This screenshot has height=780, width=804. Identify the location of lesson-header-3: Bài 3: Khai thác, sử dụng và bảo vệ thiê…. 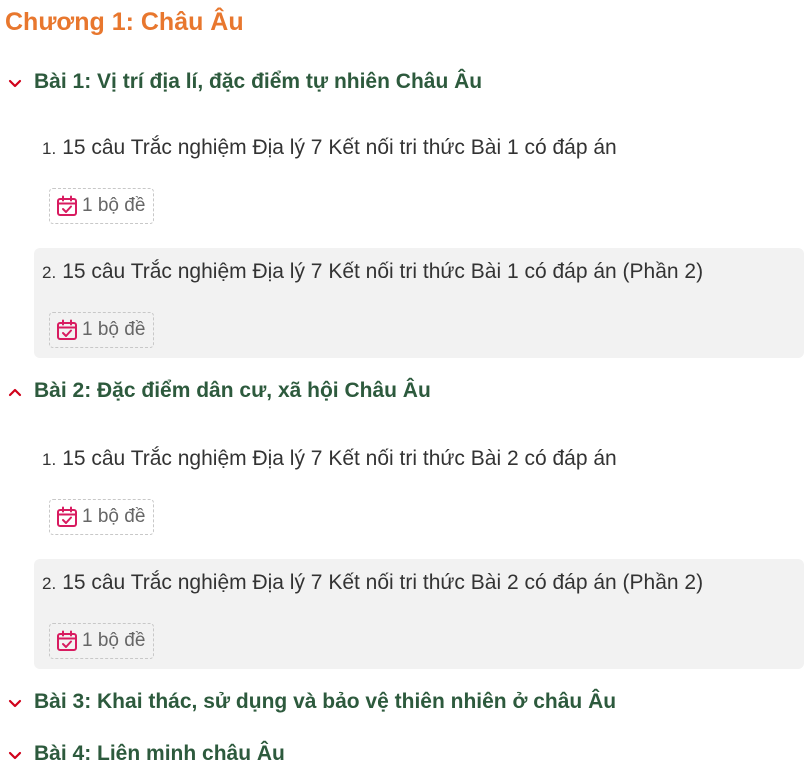
(312, 702).